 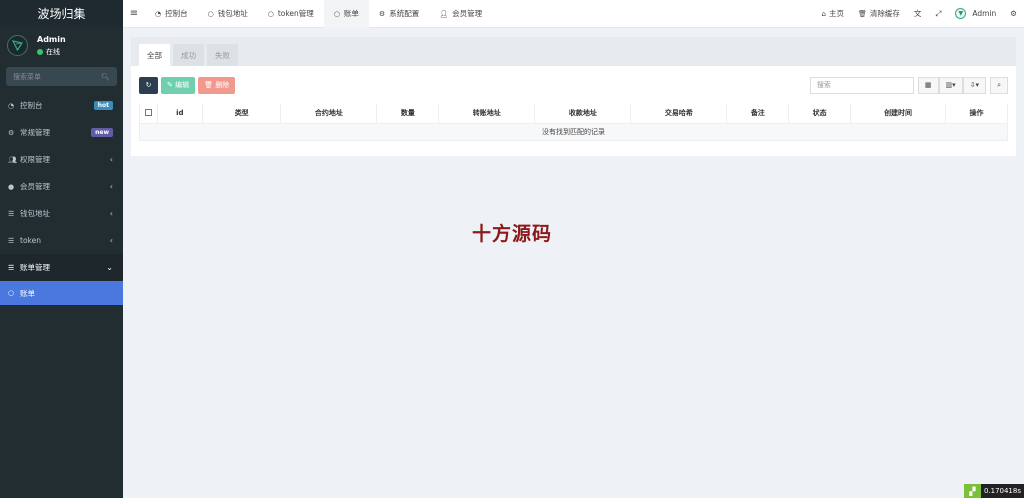 What do you see at coordinates (11, 132) in the screenshot?
I see `cogs-icon: ⚙` at bounding box center [11, 132].